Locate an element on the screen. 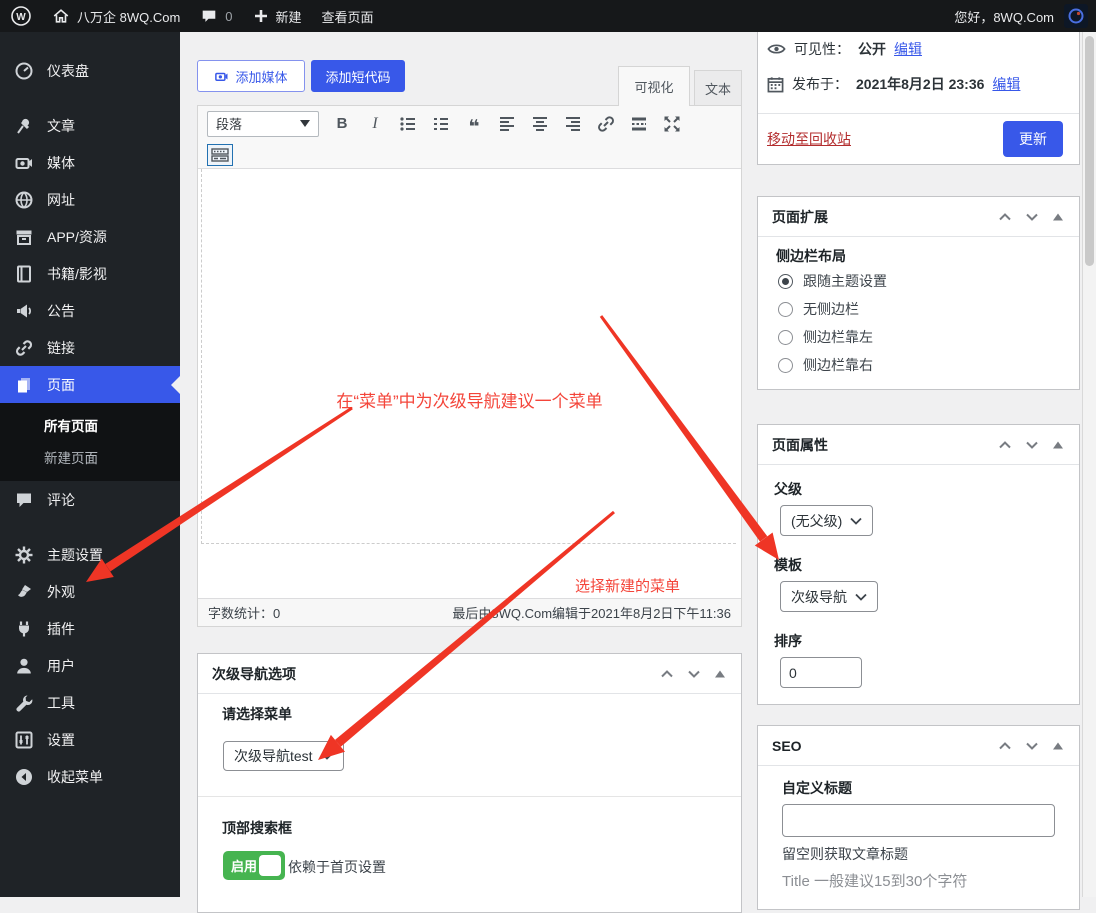 This screenshot has width=1096, height=913. bold-button: B is located at coordinates (342, 124).